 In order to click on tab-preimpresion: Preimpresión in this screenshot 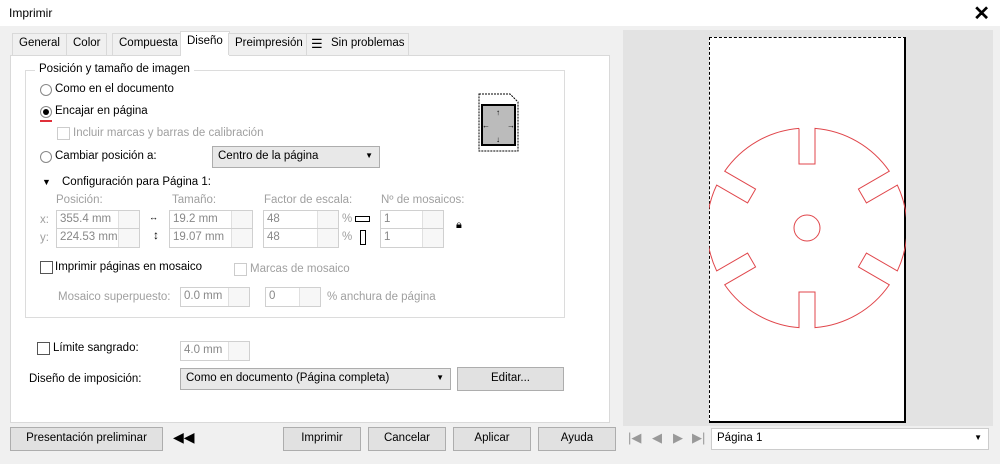, I will do `click(269, 44)`.